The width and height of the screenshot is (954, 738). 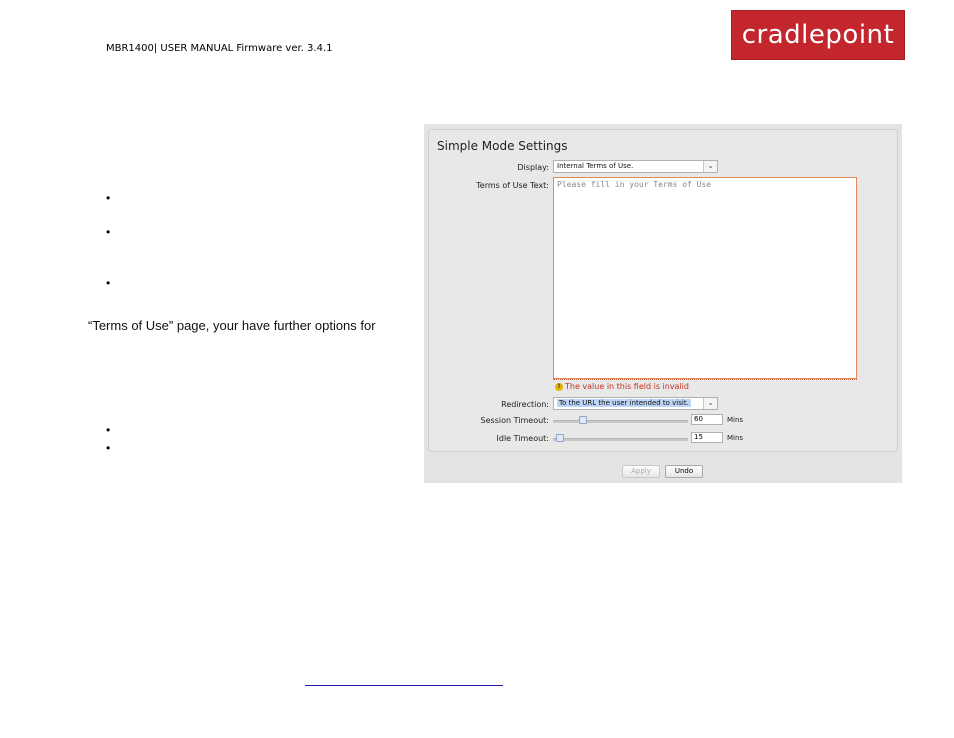 What do you see at coordinates (707, 419) in the screenshot?
I see `session-timeout-input: 60` at bounding box center [707, 419].